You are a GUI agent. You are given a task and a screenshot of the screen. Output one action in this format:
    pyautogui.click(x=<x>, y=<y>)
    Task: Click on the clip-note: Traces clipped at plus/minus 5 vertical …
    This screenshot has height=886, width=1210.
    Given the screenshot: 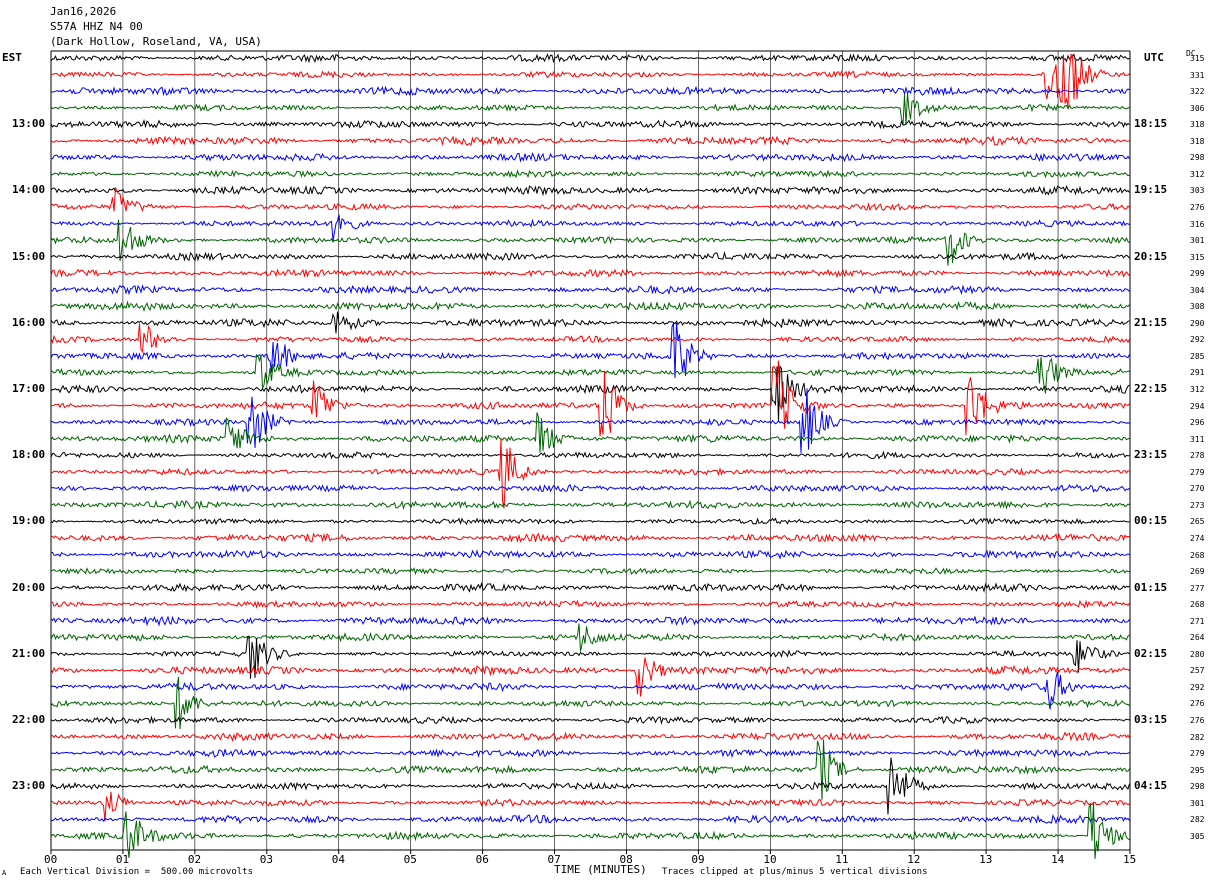 What is the action you would take?
    pyautogui.click(x=795, y=872)
    